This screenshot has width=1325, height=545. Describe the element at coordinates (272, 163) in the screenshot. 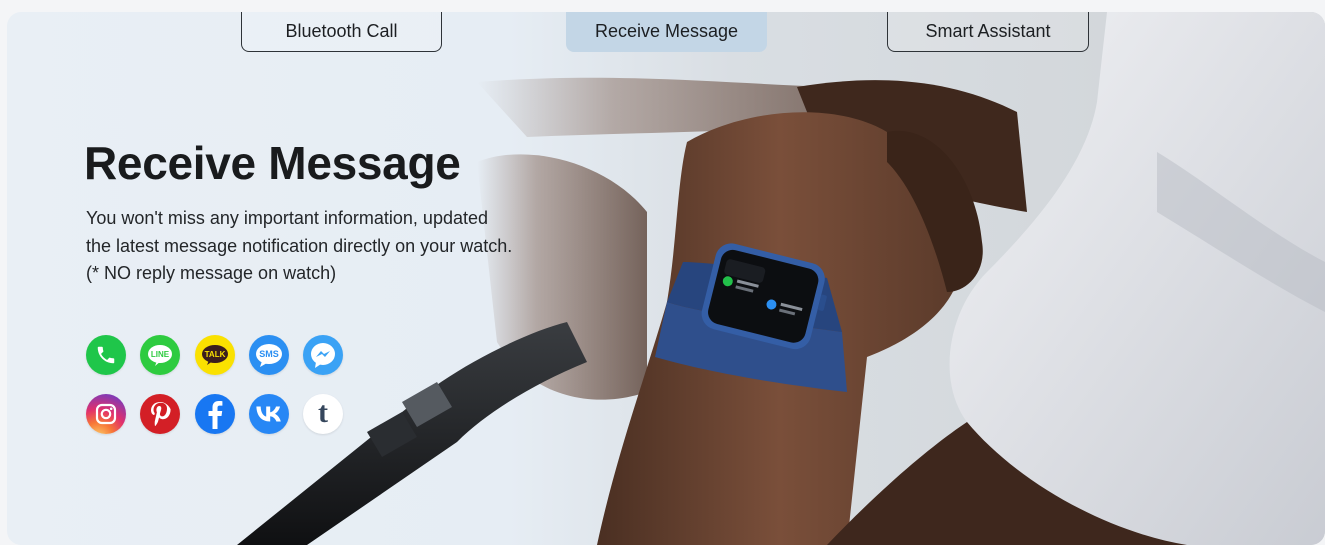

I see `feature-title: Receive Message` at that location.